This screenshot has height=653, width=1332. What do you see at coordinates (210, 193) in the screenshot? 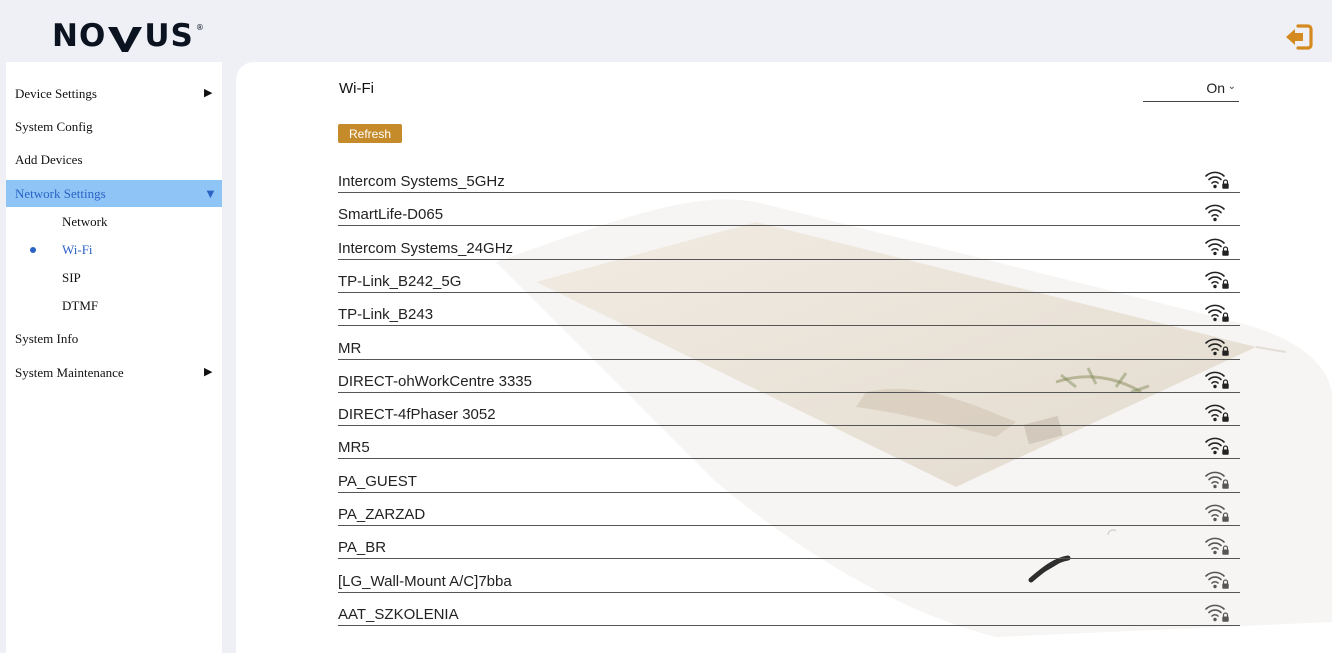
I see `collapse-arrow-icon: ▼` at bounding box center [210, 193].